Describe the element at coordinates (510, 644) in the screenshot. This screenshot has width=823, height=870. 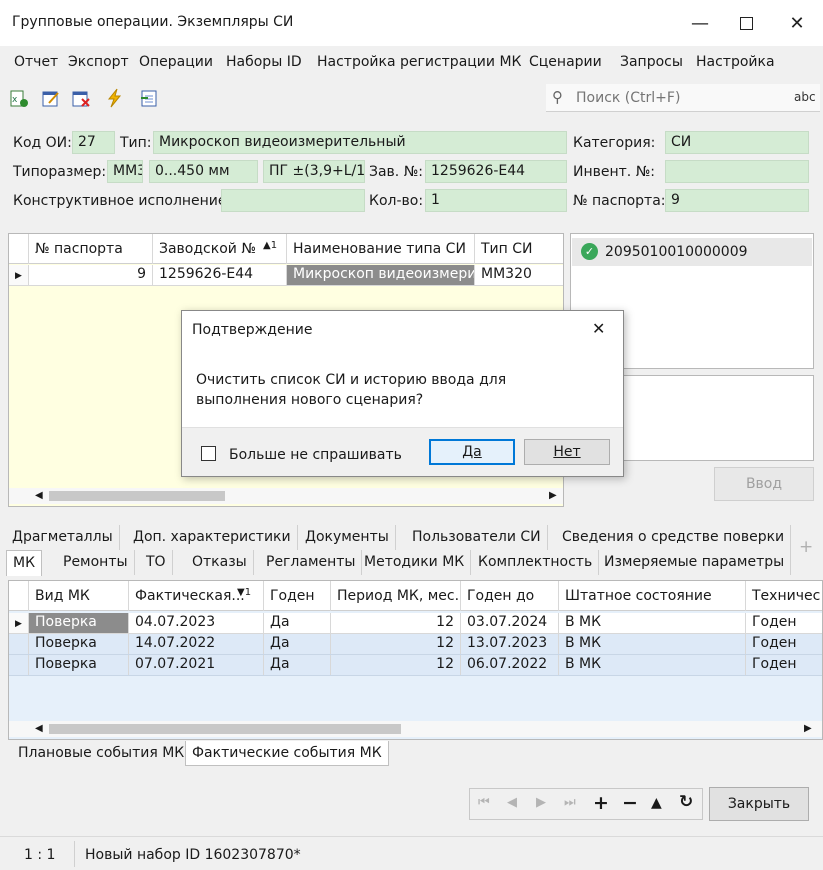
I see `cell-valid-to: 13.07.2023` at that location.